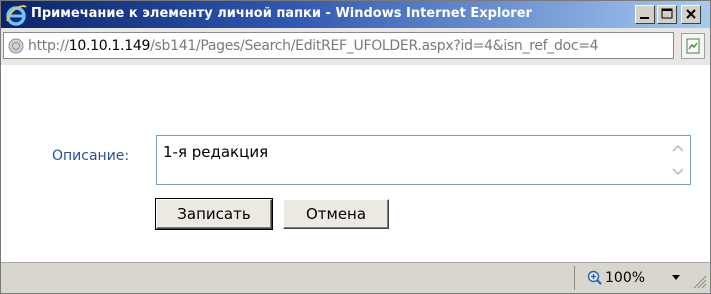 The height and width of the screenshot is (294, 711). I want to click on ie-logo-icon, so click(16, 15).